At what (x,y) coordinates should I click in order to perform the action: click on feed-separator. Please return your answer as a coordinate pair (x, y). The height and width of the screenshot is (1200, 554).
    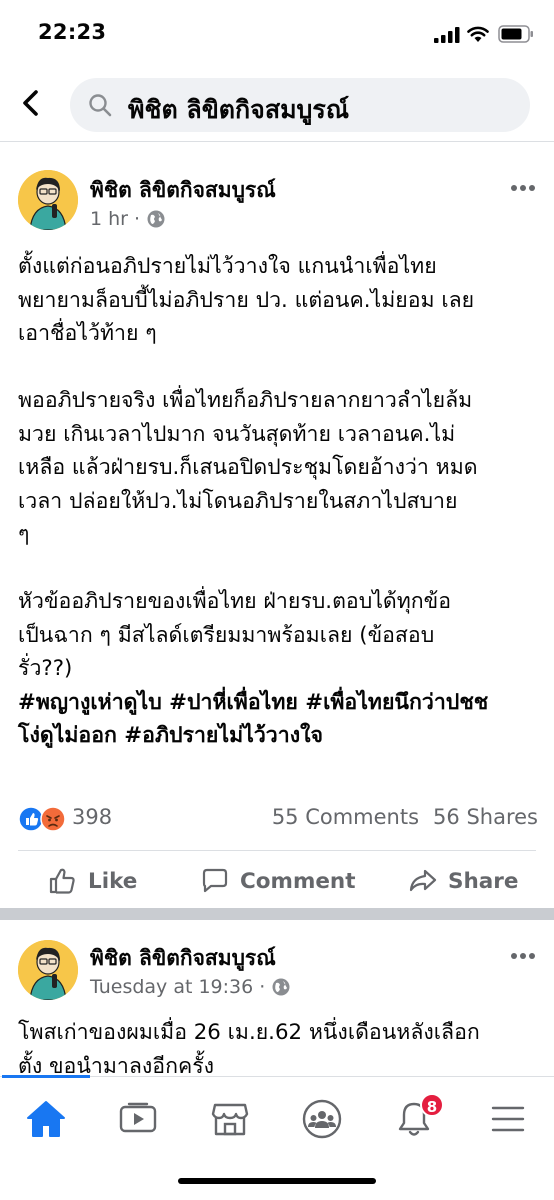
    Looking at the image, I should click on (277, 914).